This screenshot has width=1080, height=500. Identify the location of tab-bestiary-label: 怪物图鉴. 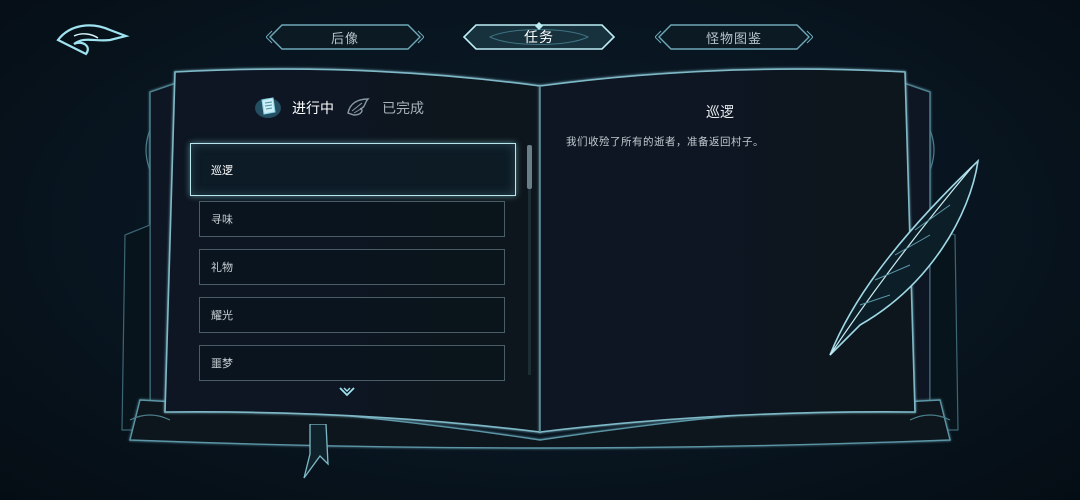
(733, 39).